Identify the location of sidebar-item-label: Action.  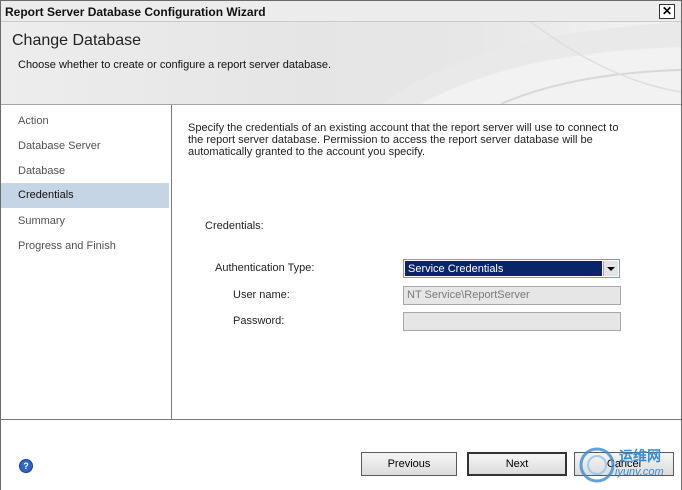
(33, 121).